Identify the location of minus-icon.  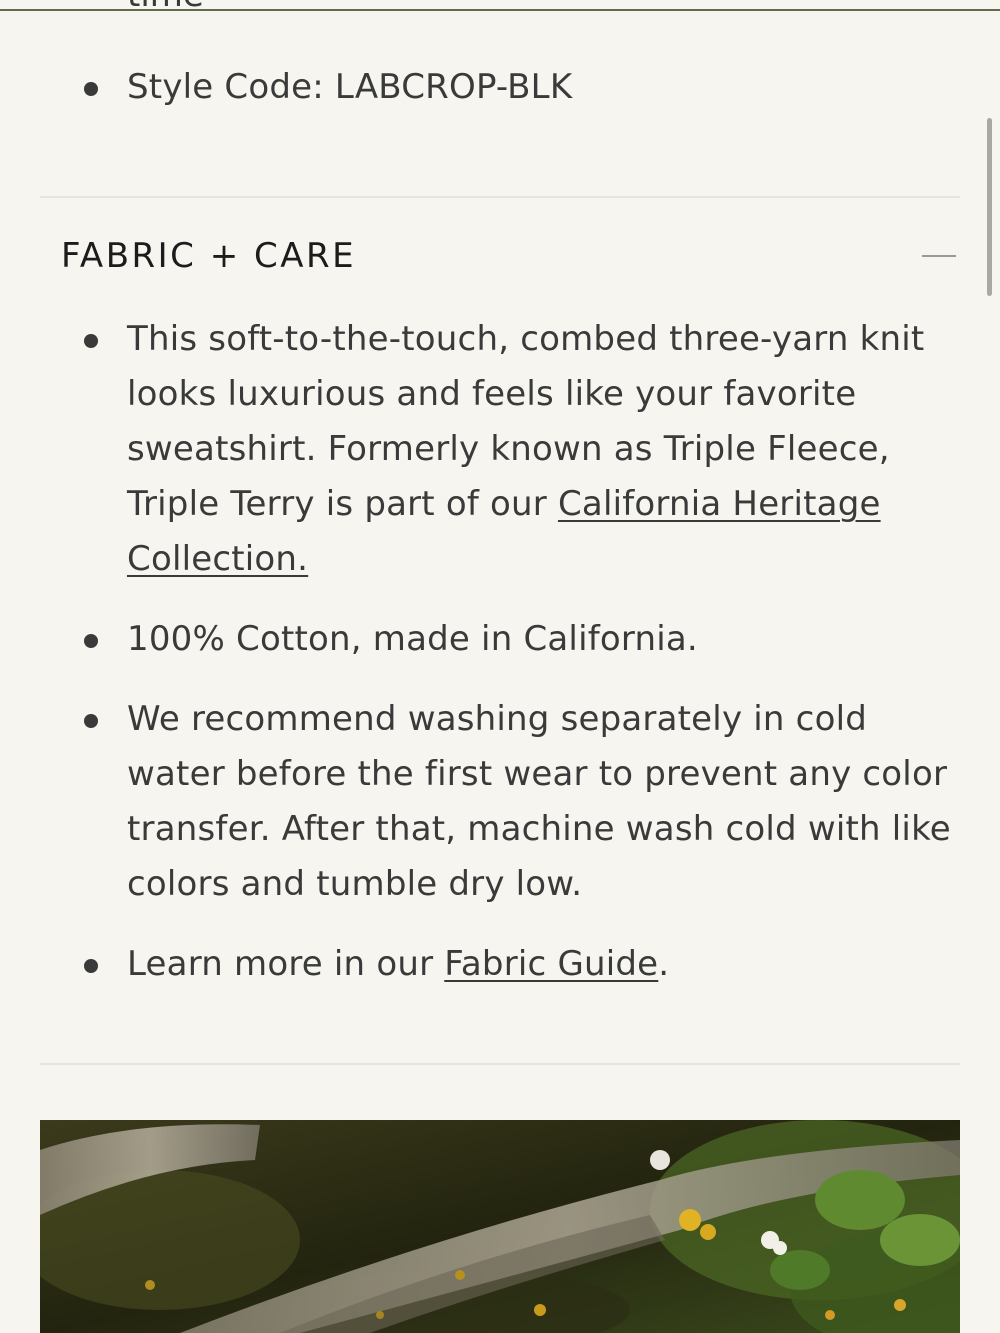
(939, 256).